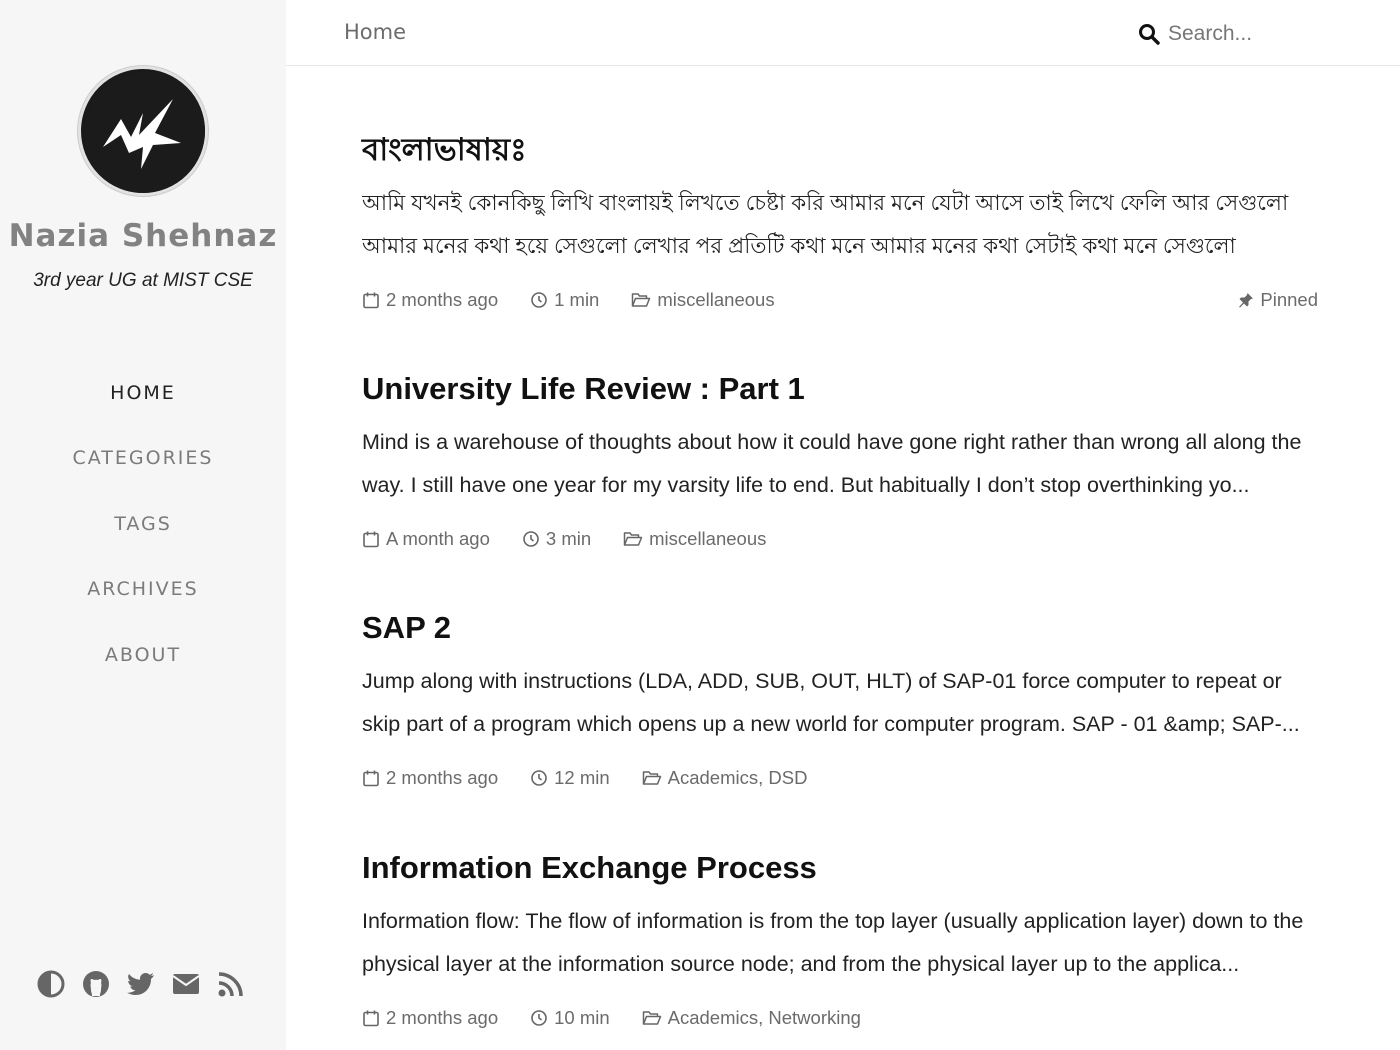 This screenshot has height=1050, width=1400. I want to click on post-date-text: A month ago, so click(438, 538).